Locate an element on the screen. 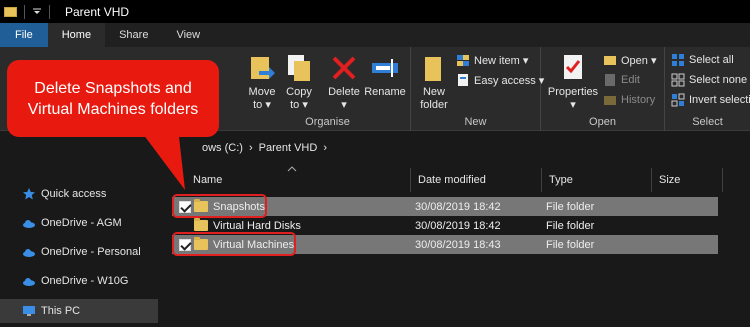 This screenshot has width=750, height=327. edit-icon is located at coordinates (610, 80).